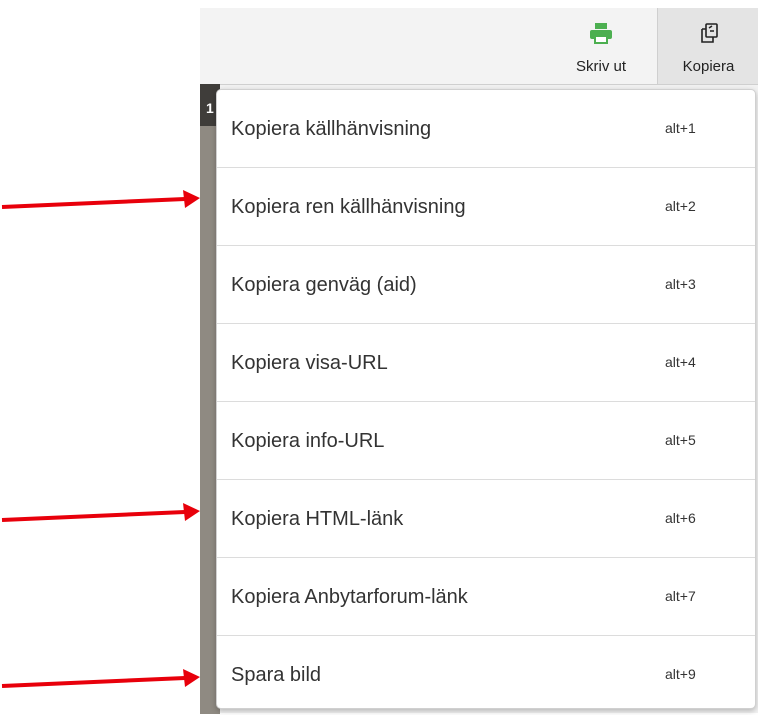  What do you see at coordinates (680, 674) in the screenshot?
I see `menu-item-shortcut: alt+9` at bounding box center [680, 674].